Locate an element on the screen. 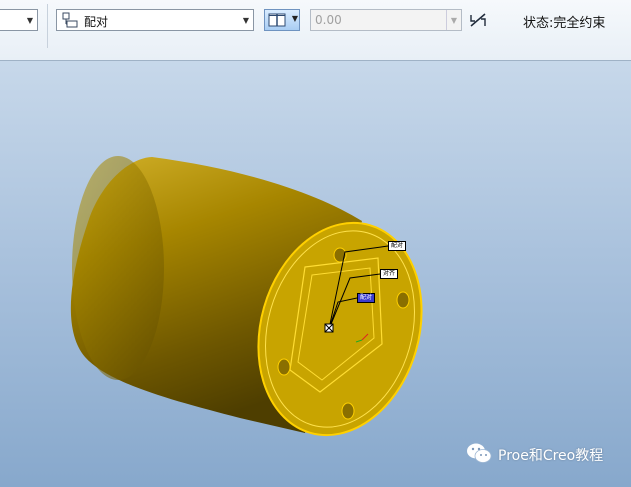 The image size is (631, 487). orientation-button: ▼ is located at coordinates (282, 20).